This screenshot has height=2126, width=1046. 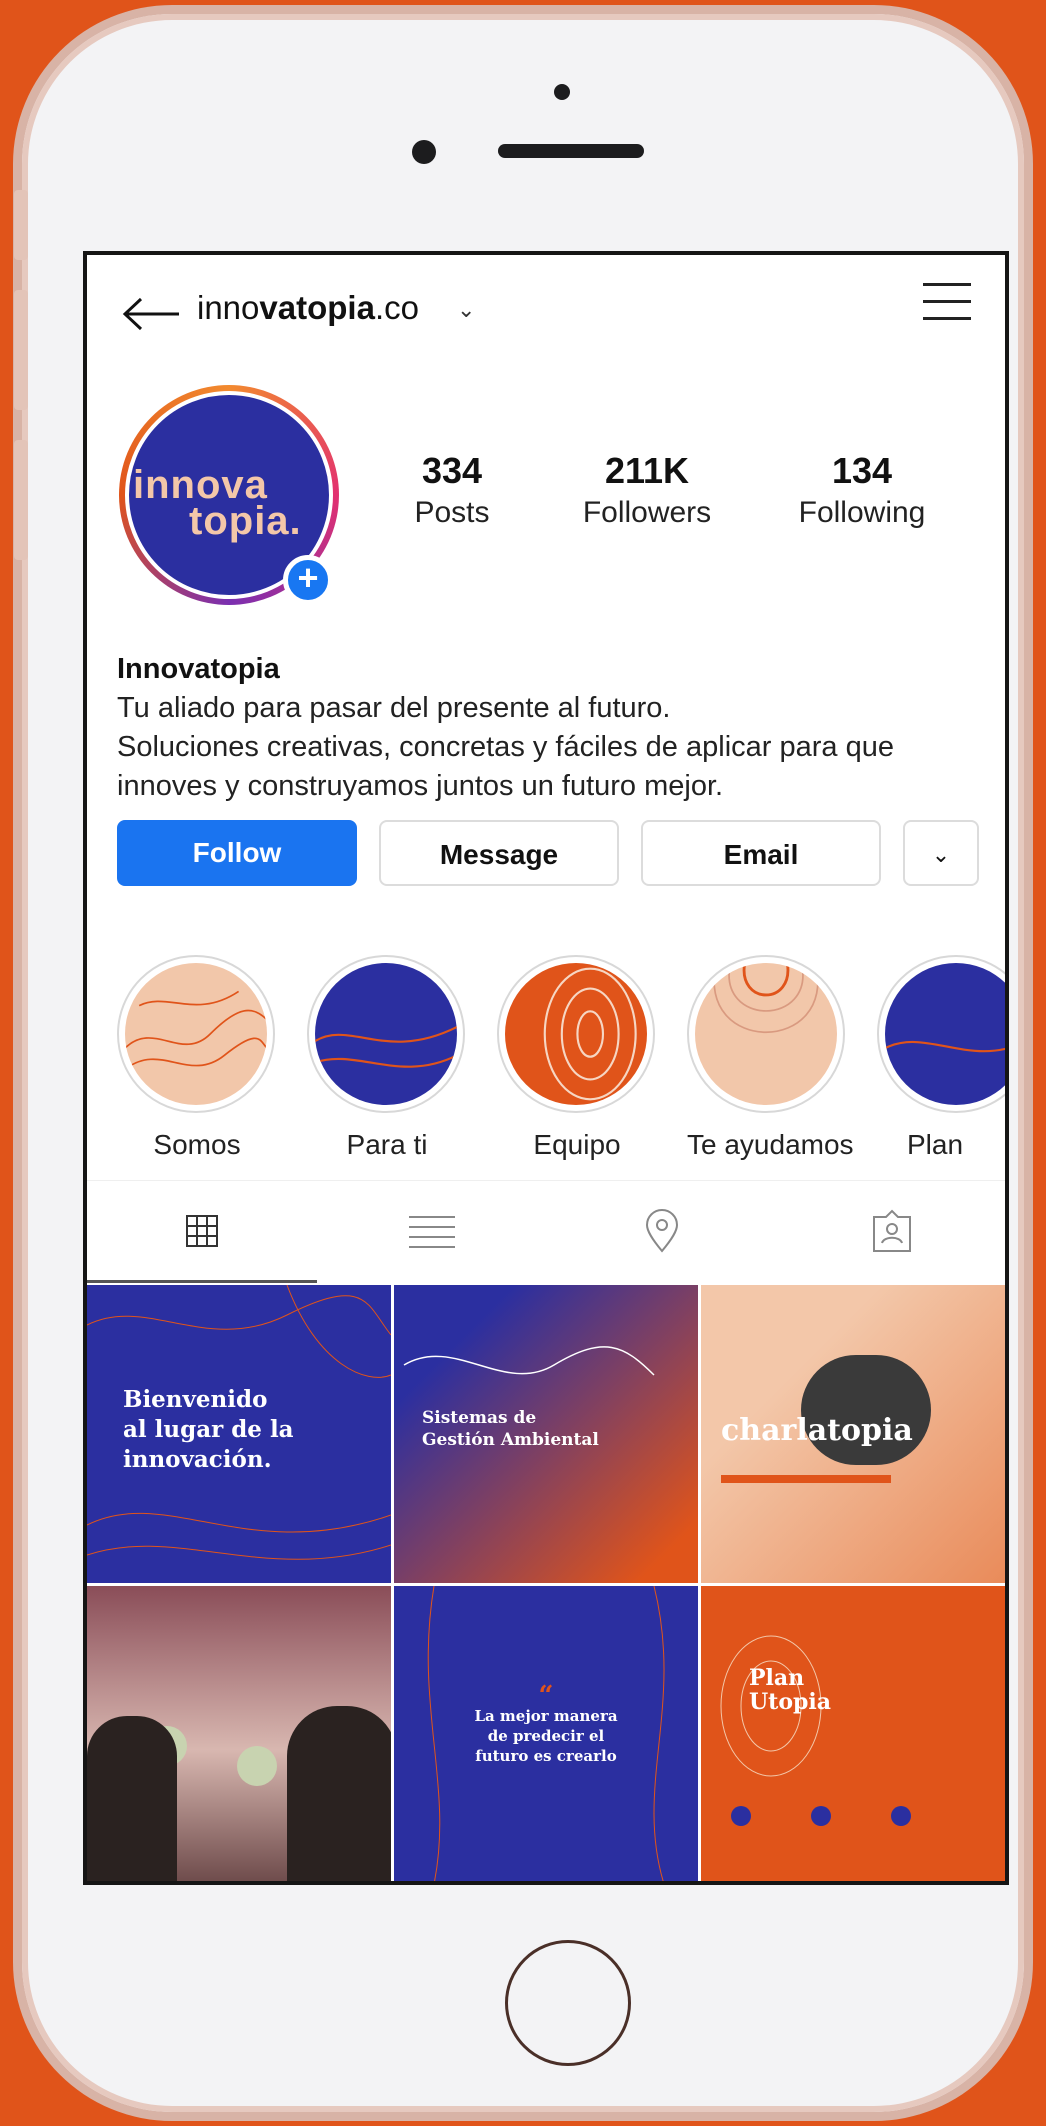 I want to click on profile-name: Innovatopia, so click(x=198, y=669).